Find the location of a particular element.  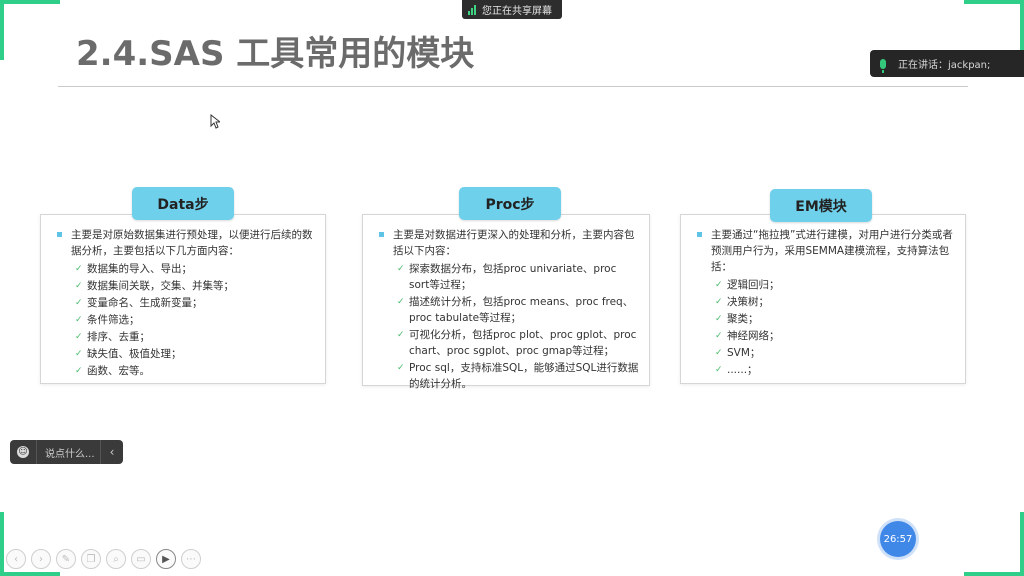

collapse-chat-button: ‹ is located at coordinates (111, 452).